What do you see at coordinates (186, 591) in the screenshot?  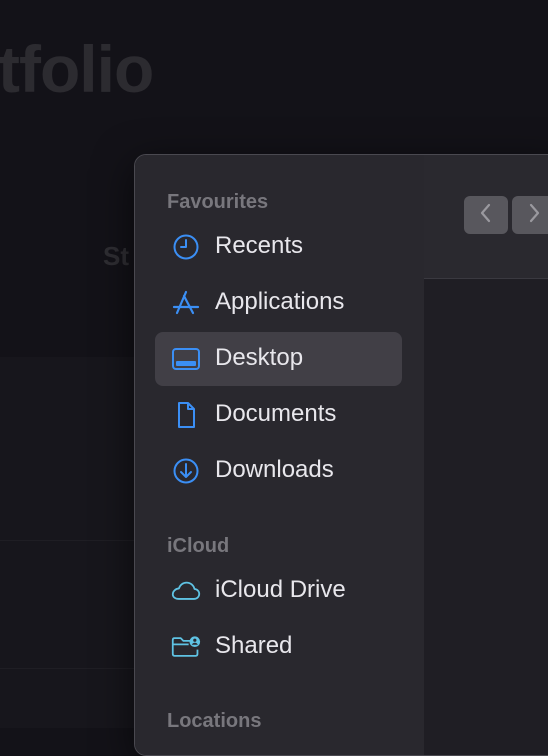 I see `cloud-icon` at bounding box center [186, 591].